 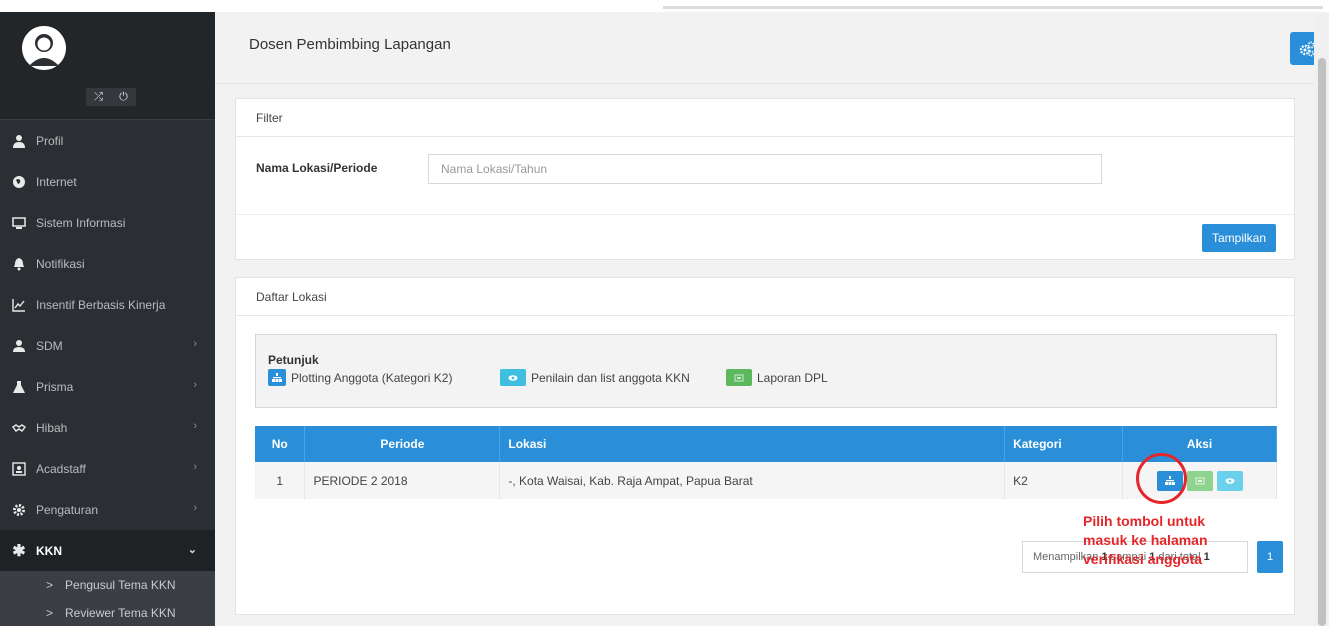 I want to click on sidebar-item-sistem-informasi: Sistem Informasi, so click(x=107, y=222).